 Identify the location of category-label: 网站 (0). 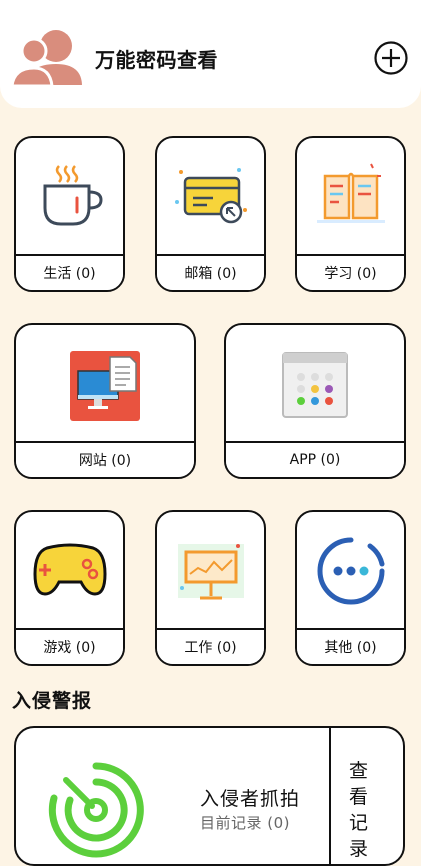
(105, 459).